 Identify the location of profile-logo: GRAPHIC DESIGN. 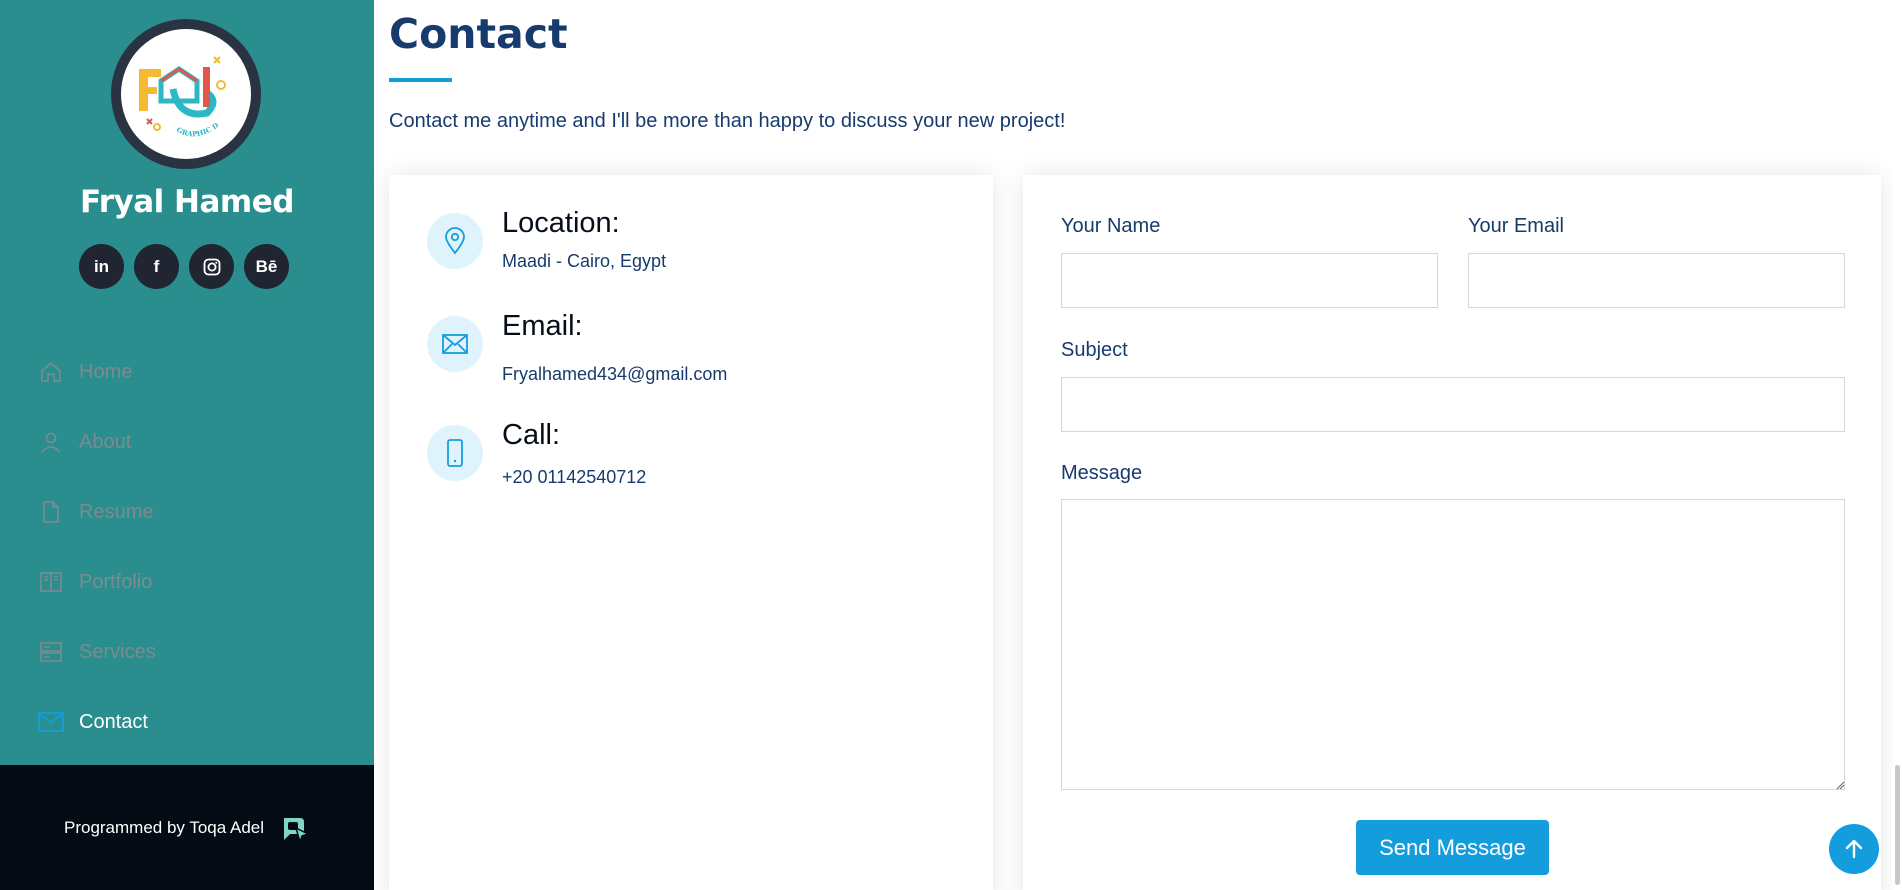
(186, 94).